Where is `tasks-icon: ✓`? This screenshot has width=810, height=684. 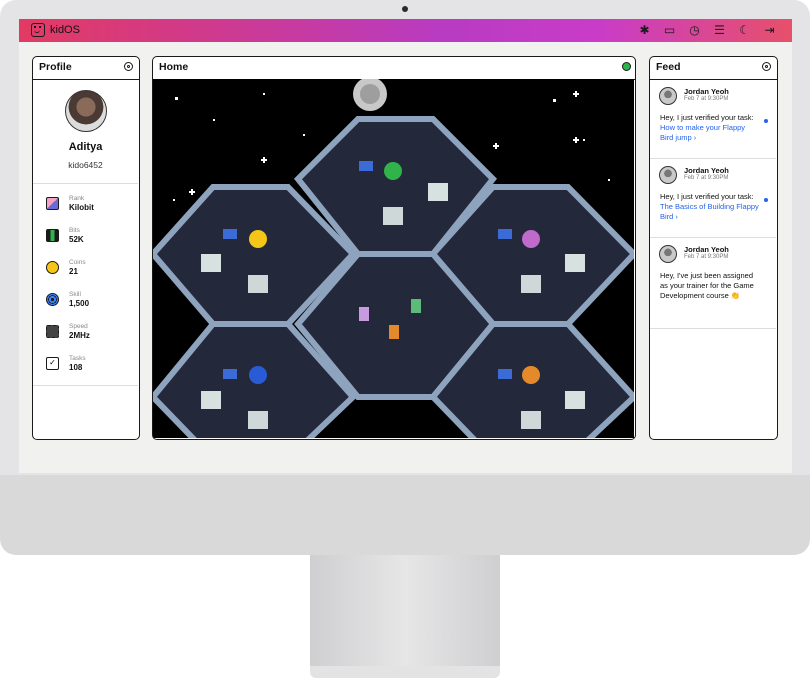
tasks-icon: ✓ is located at coordinates (52, 363).